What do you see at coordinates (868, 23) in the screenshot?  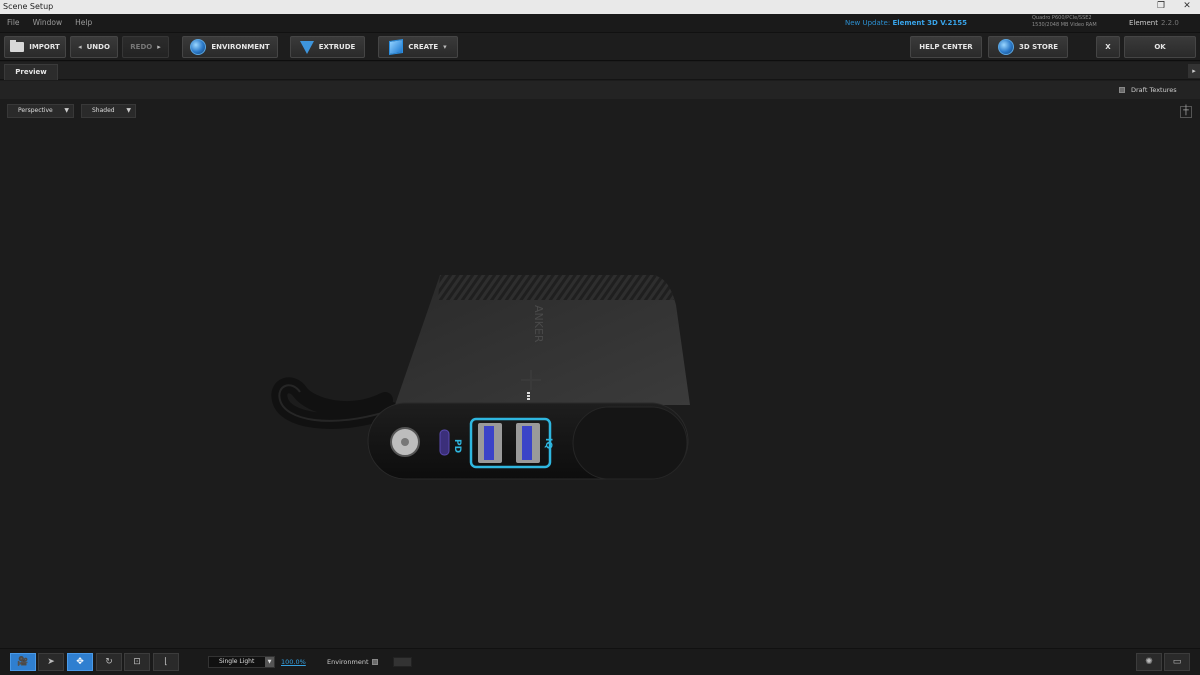 I see `update-prefix: New Update:` at bounding box center [868, 23].